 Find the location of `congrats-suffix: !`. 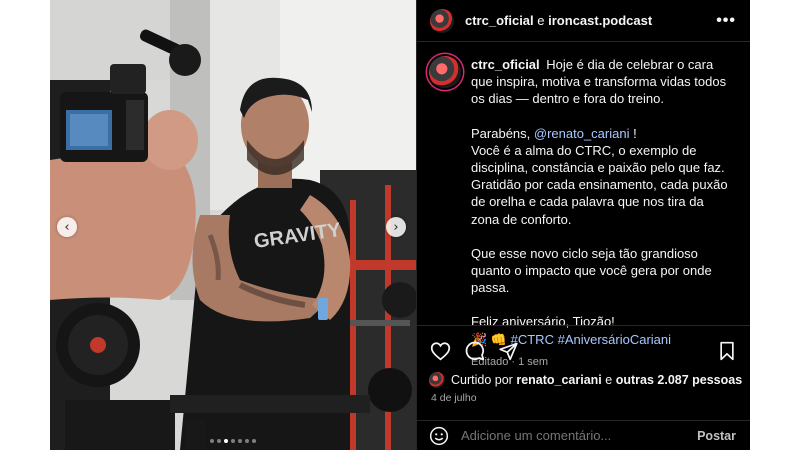

congrats-suffix: ! is located at coordinates (635, 133).